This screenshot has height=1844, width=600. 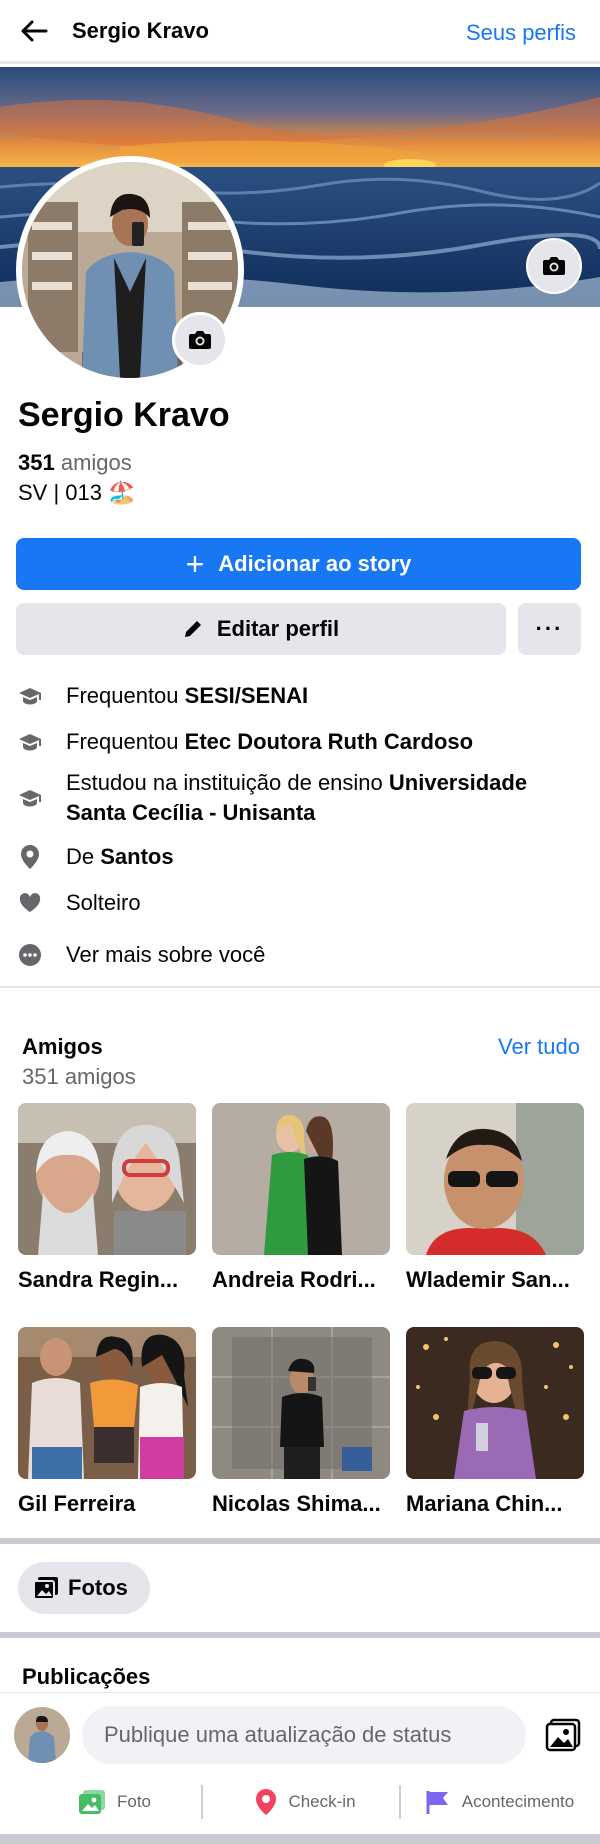 What do you see at coordinates (437, 1802) in the screenshot?
I see `flag-icon` at bounding box center [437, 1802].